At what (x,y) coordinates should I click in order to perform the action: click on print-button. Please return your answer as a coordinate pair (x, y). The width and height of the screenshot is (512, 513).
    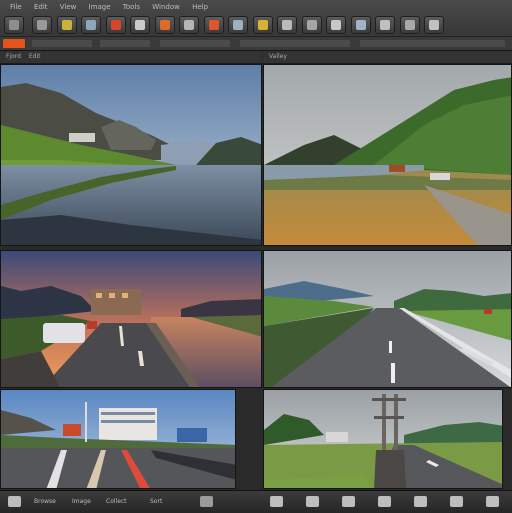
    Looking at the image, I should click on (385, 25).